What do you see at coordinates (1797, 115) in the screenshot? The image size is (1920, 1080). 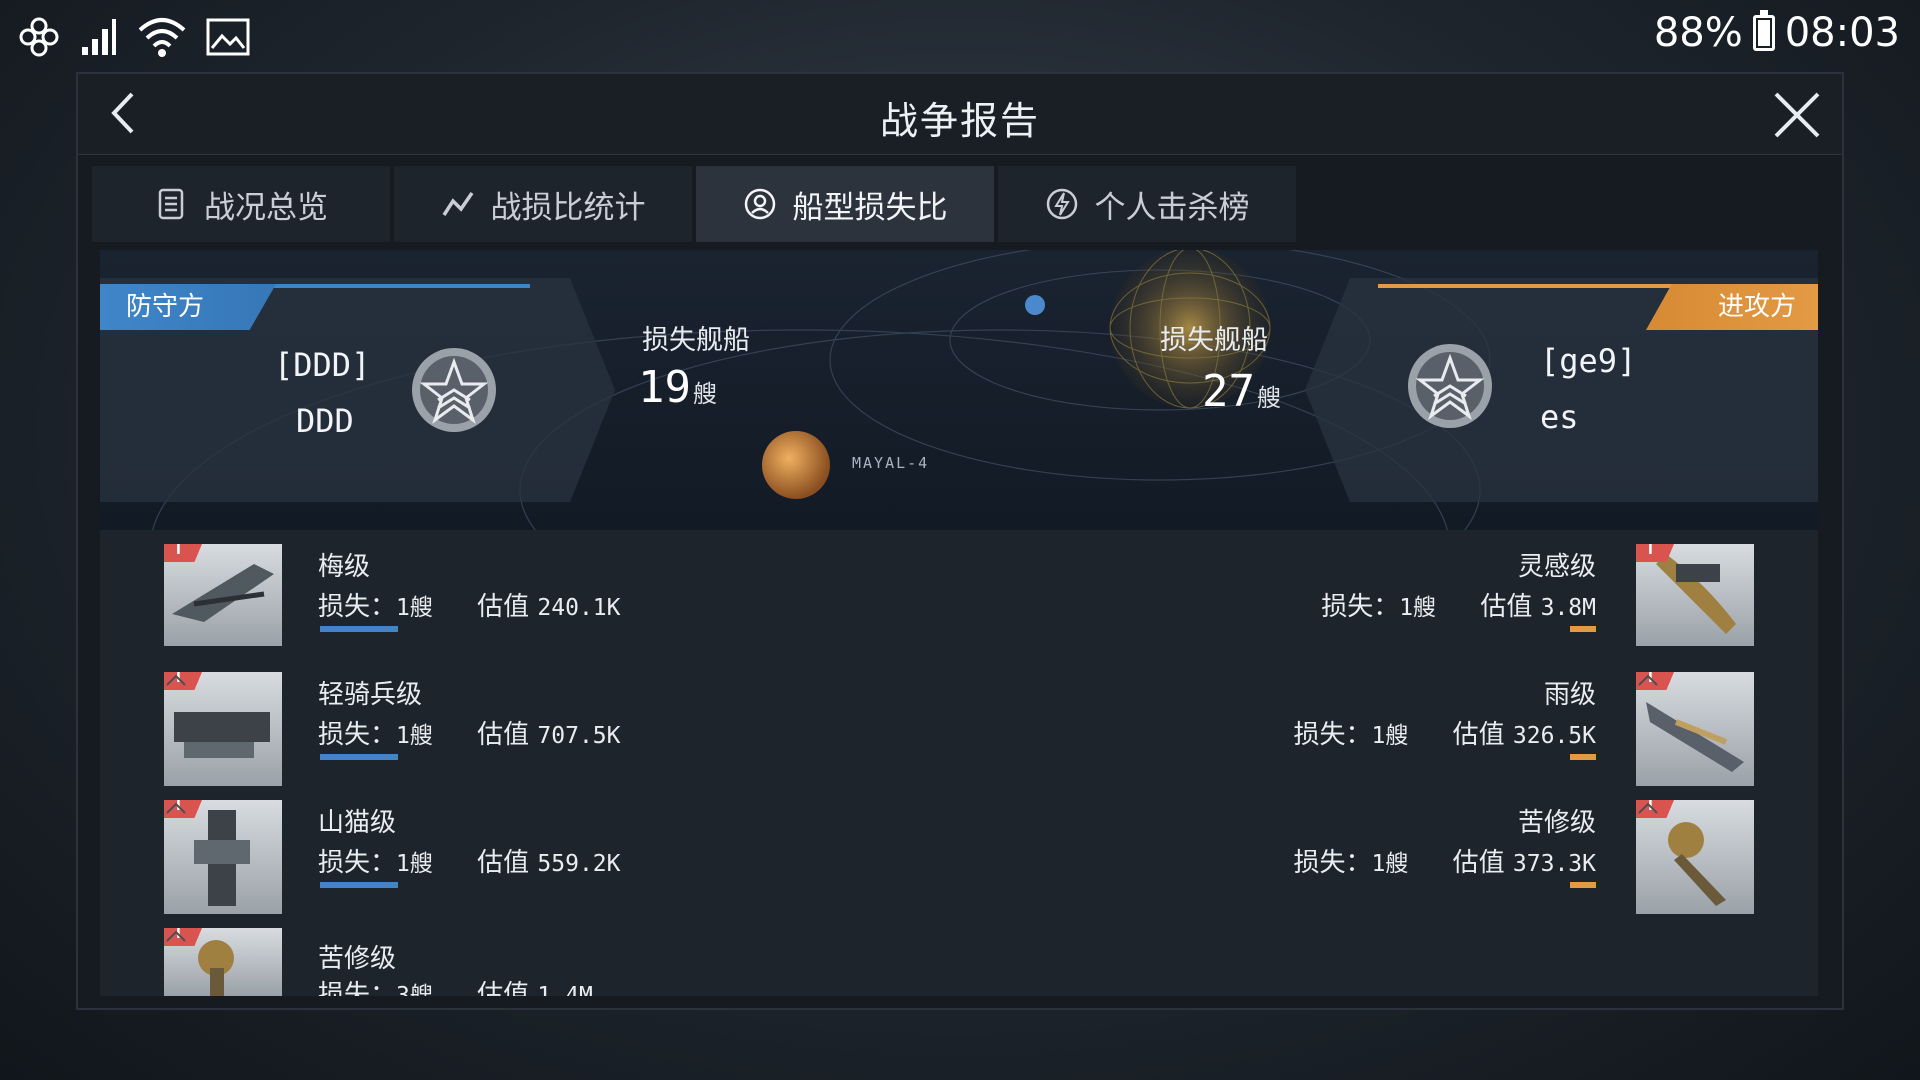 I see `close-icon` at bounding box center [1797, 115].